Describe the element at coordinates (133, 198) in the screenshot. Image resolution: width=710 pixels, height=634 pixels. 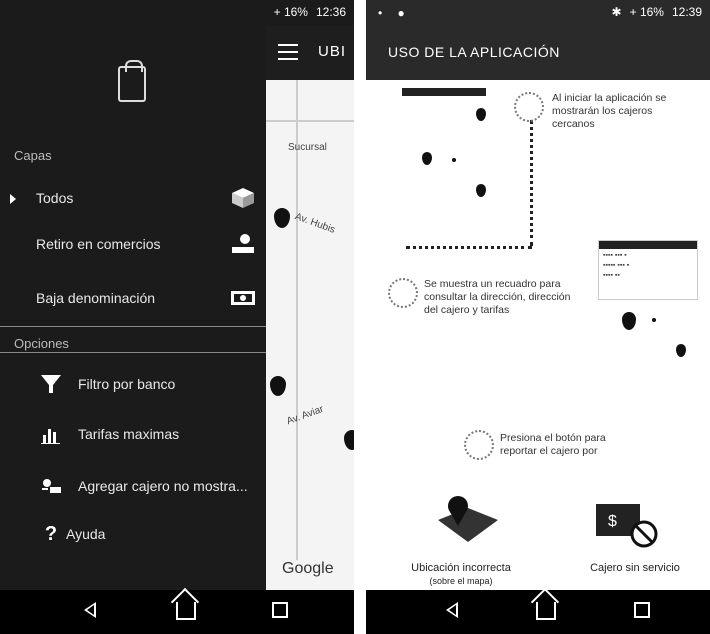
I see `layer-item-todos: Todos` at that location.